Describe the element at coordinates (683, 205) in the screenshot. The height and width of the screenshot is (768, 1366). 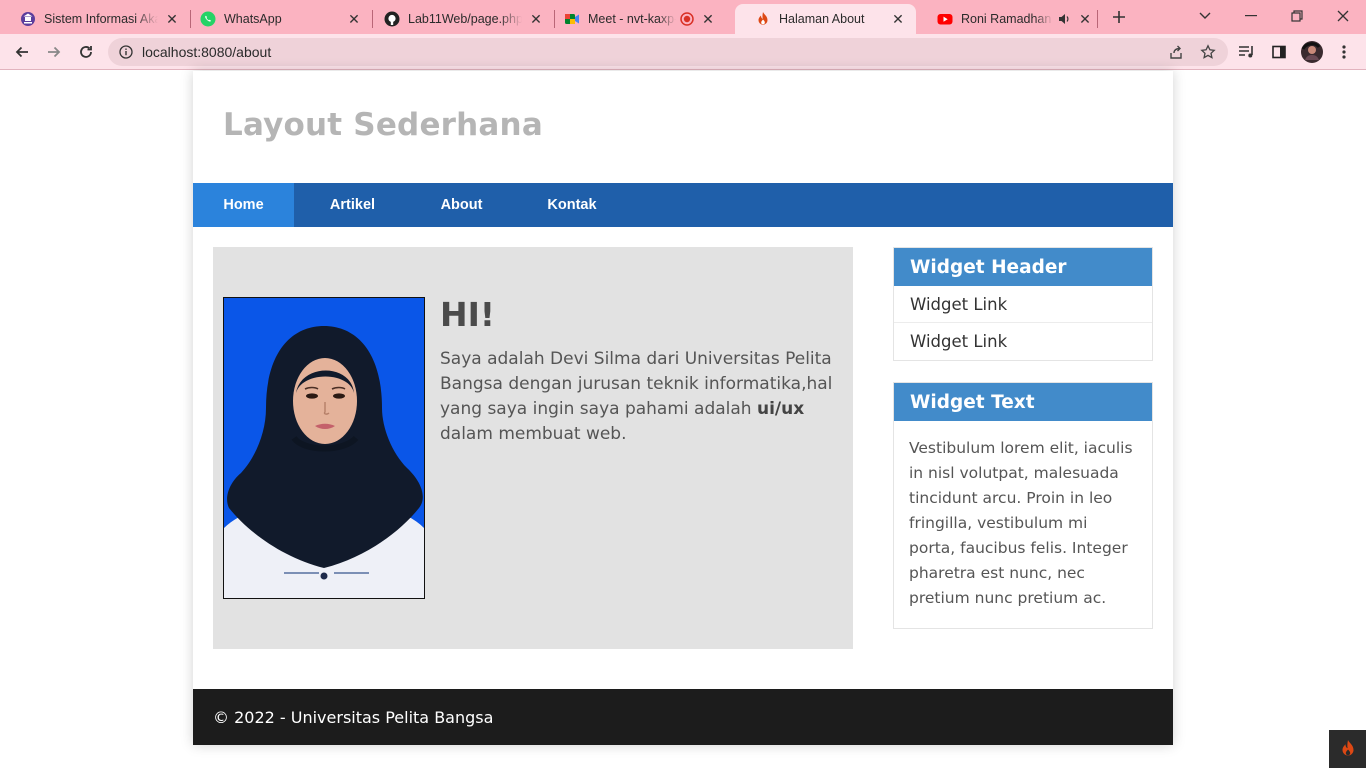
I see `main-nav: Home Artikel About Kontak` at that location.